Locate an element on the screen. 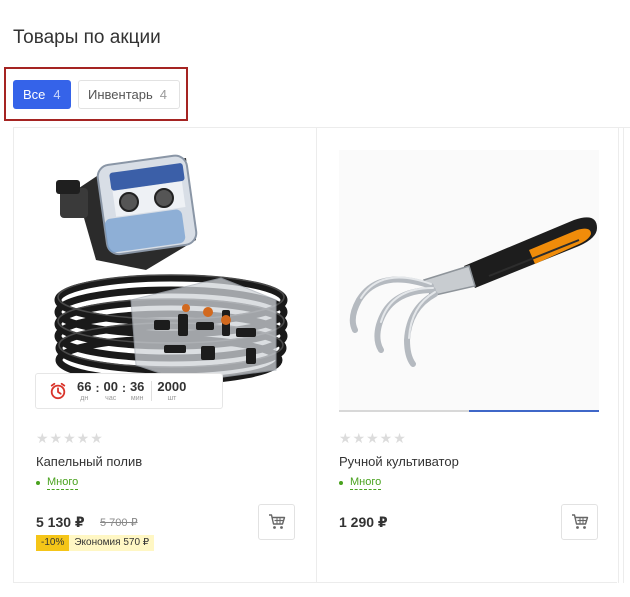 Image resolution: width=630 pixels, height=597 pixels. timer-quantity: 2000 шт is located at coordinates (172, 390).